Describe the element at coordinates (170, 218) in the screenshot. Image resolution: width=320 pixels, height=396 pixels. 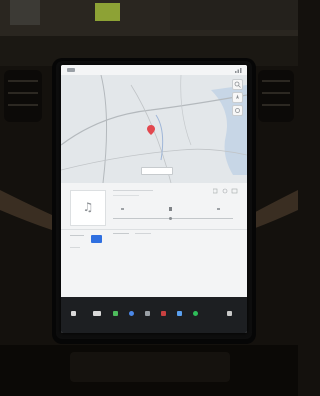
I see `progress-knob` at that location.